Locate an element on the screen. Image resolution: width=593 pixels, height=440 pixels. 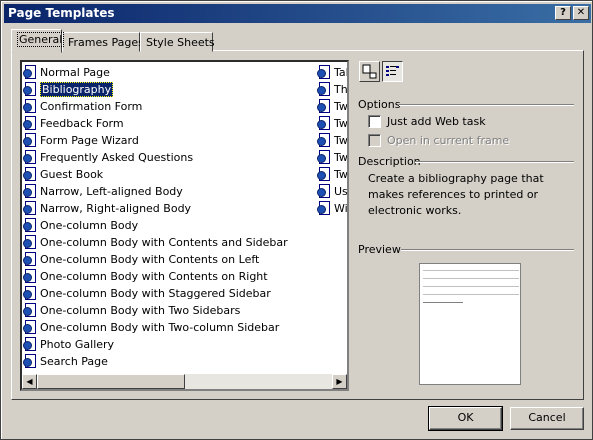
cancel-button: Cancel is located at coordinates (547, 418).